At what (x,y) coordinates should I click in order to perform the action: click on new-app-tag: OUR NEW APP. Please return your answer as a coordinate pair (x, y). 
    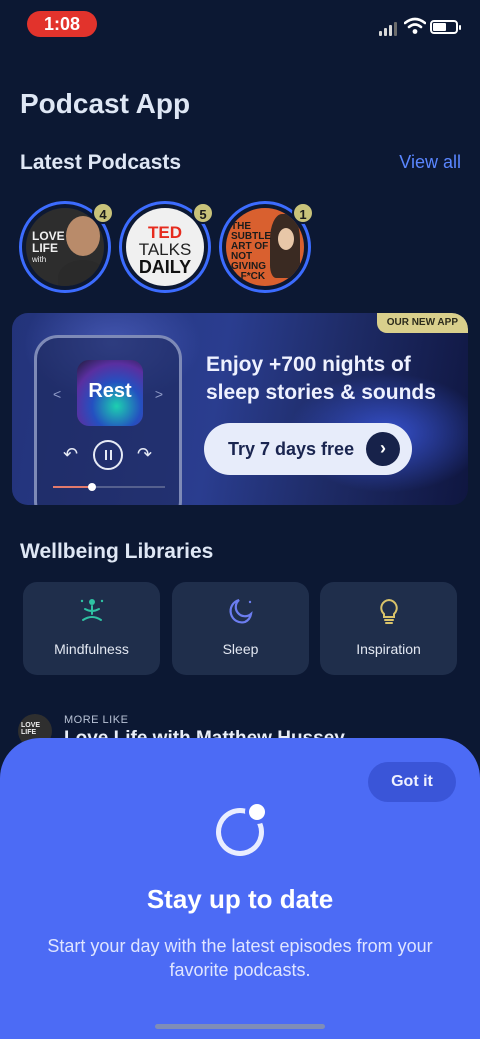
    Looking at the image, I should click on (422, 323).